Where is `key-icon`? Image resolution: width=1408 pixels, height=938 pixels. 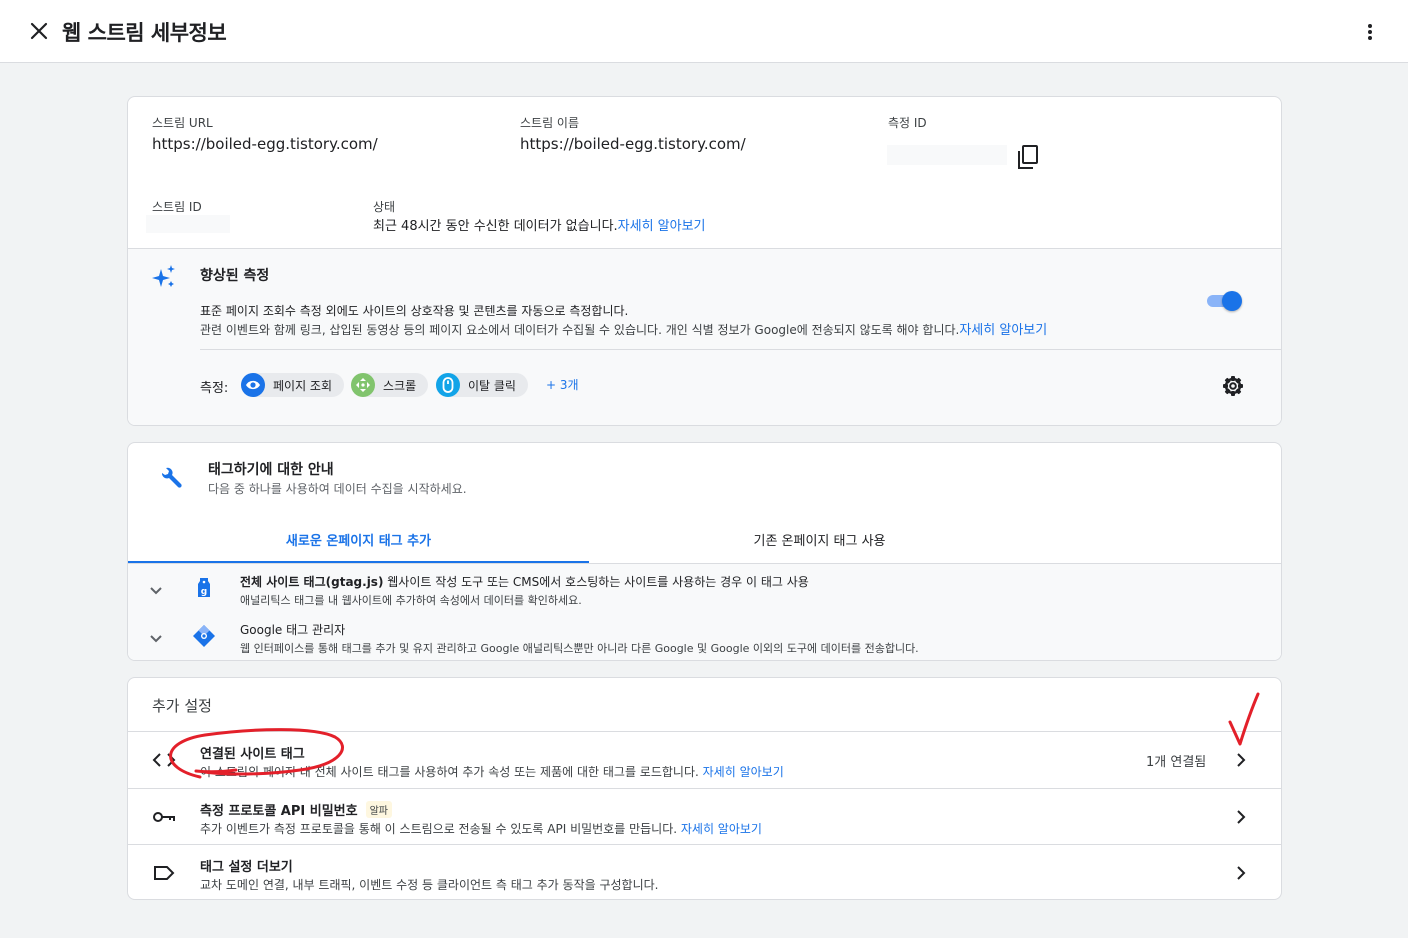 key-icon is located at coordinates (164, 817).